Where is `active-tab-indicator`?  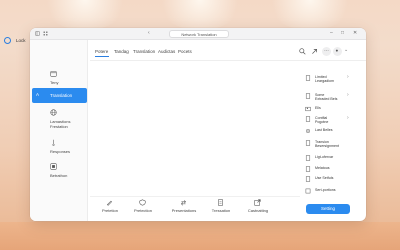
active-tab-indicator is located at coordinates (102, 56).